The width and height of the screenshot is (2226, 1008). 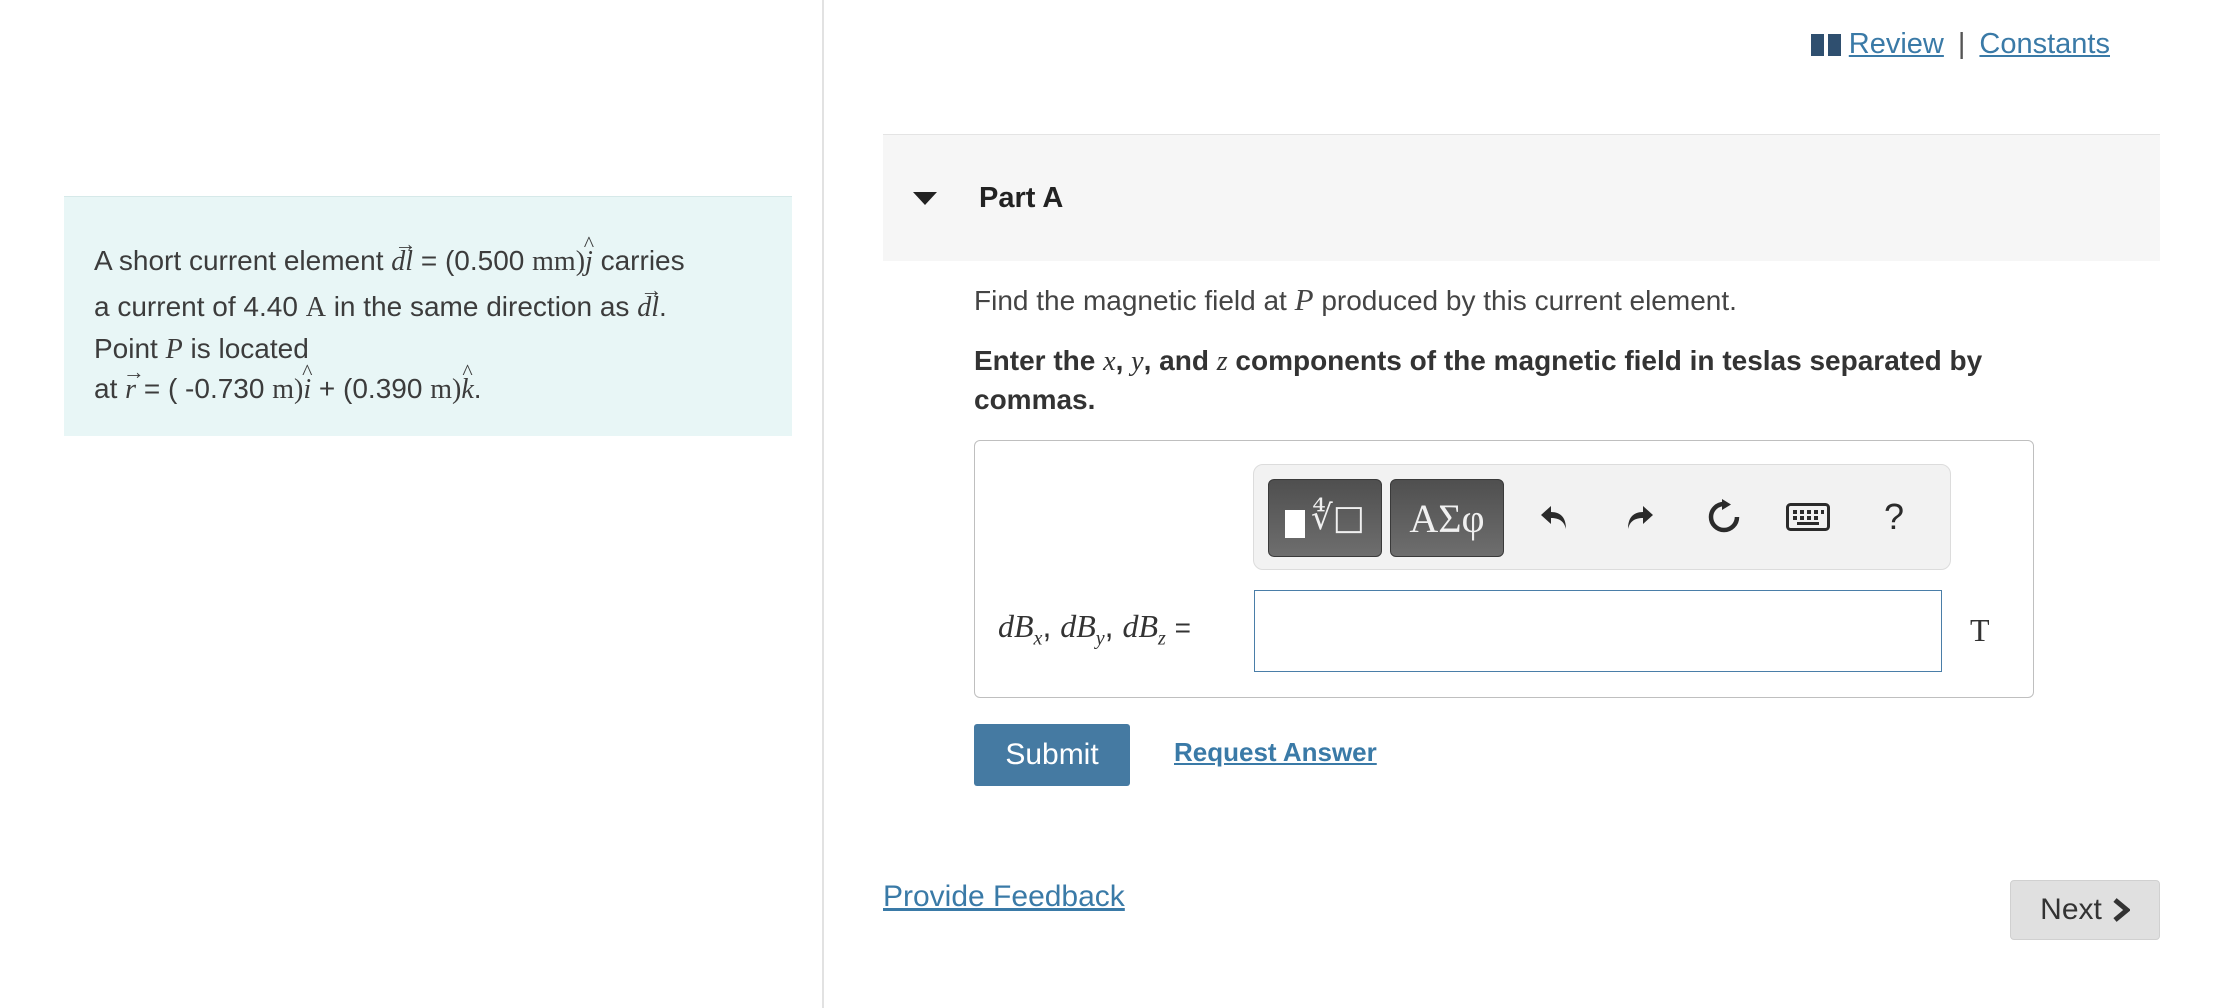 I want to click on next-button: Next, so click(x=2085, y=910).